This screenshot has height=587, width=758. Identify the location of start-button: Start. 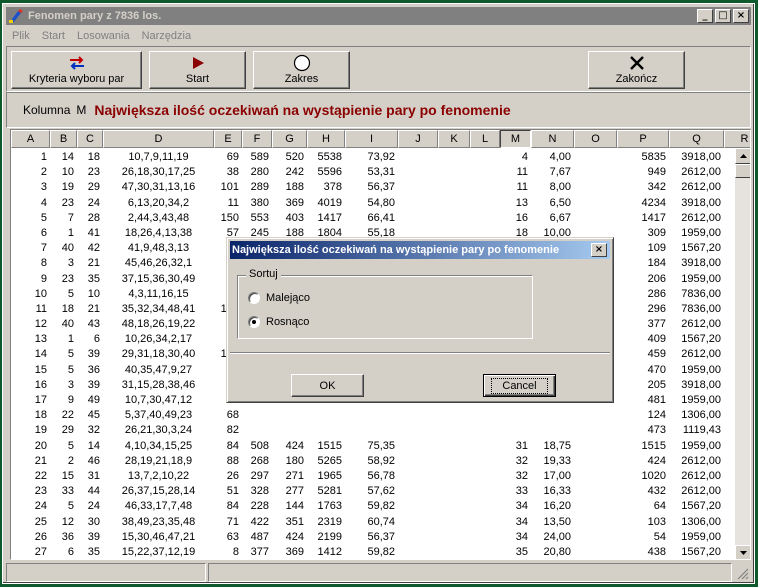
(197, 70).